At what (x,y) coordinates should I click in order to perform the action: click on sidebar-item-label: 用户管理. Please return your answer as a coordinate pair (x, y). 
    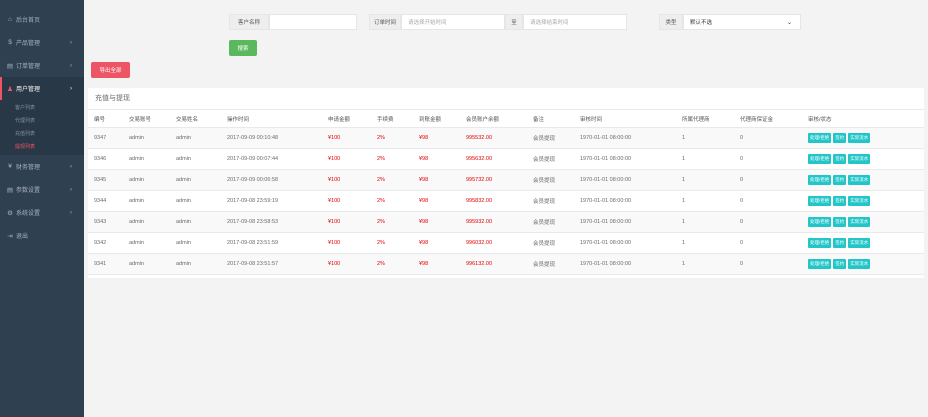
    Looking at the image, I should click on (28, 90).